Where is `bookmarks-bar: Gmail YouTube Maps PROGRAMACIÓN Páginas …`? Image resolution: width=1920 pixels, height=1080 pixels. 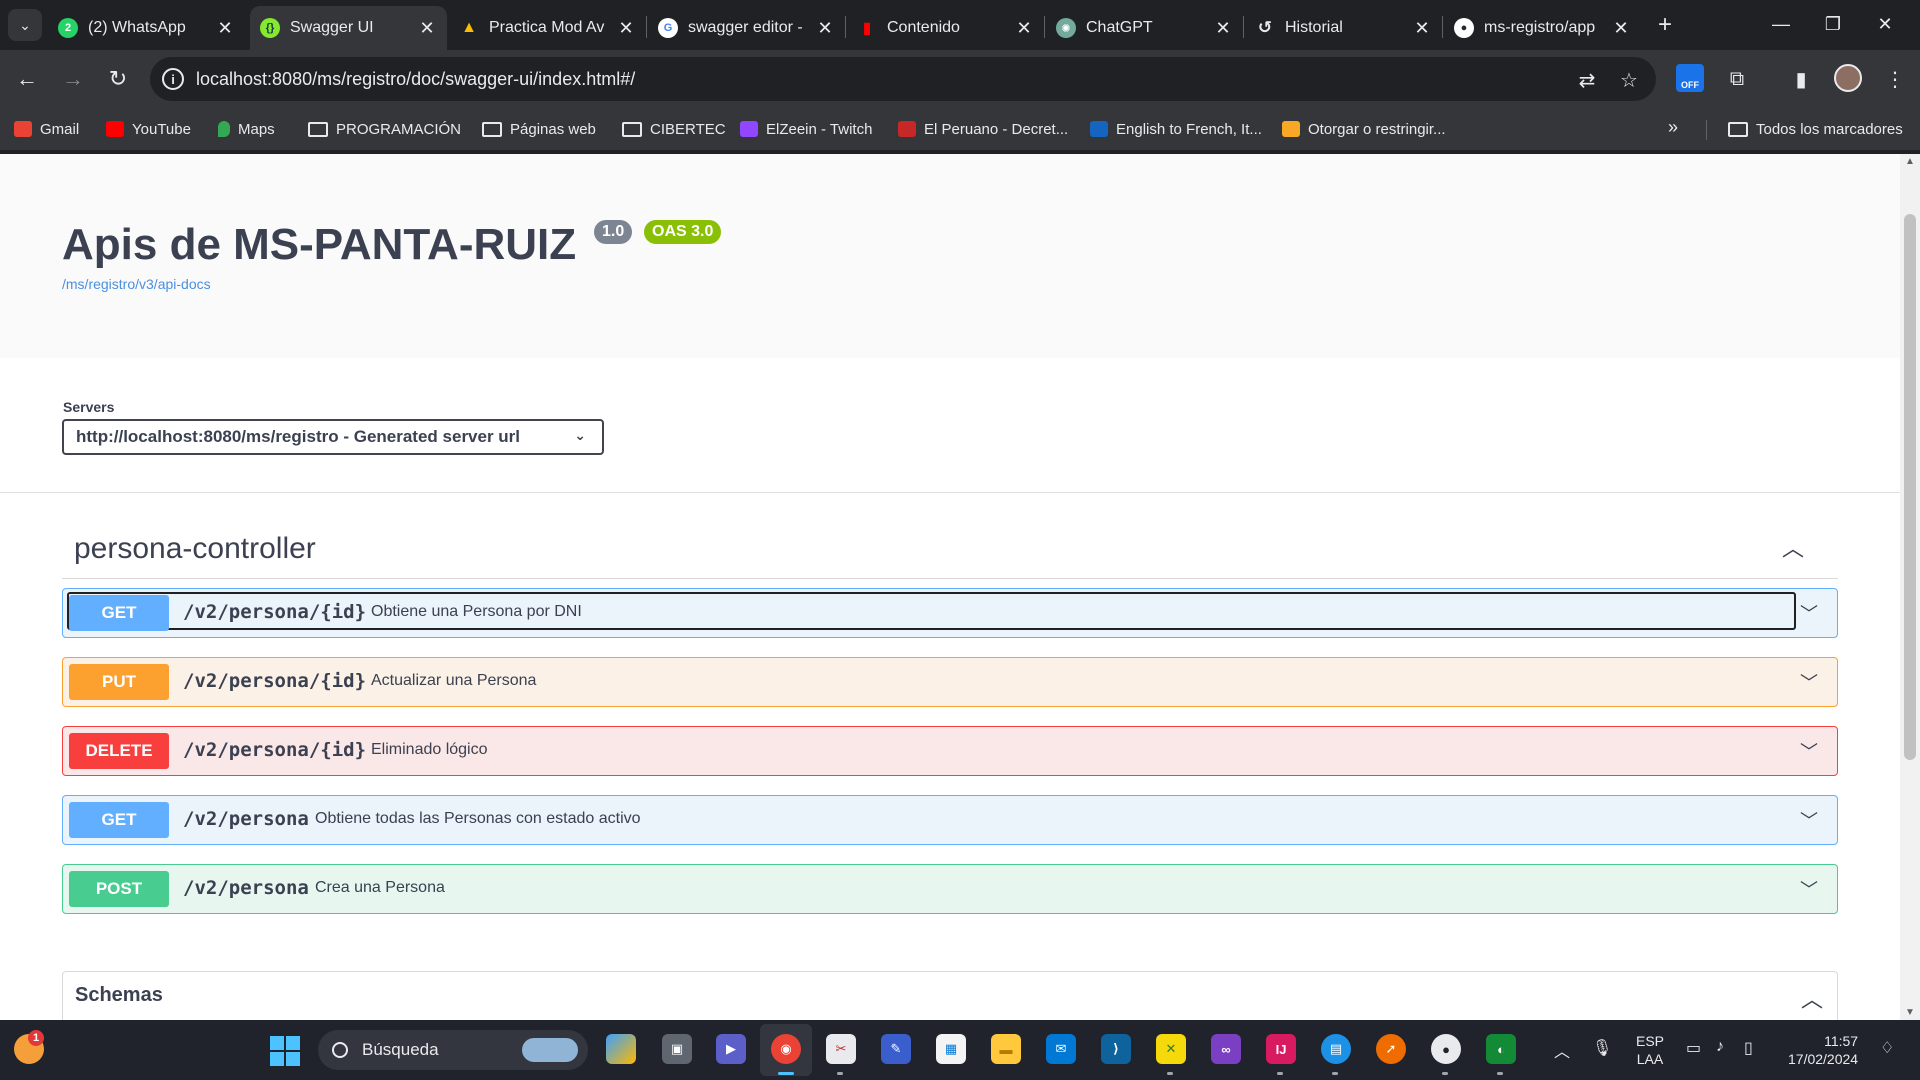 bookmarks-bar: Gmail YouTube Maps PROGRAMACIÓN Páginas … is located at coordinates (960, 129).